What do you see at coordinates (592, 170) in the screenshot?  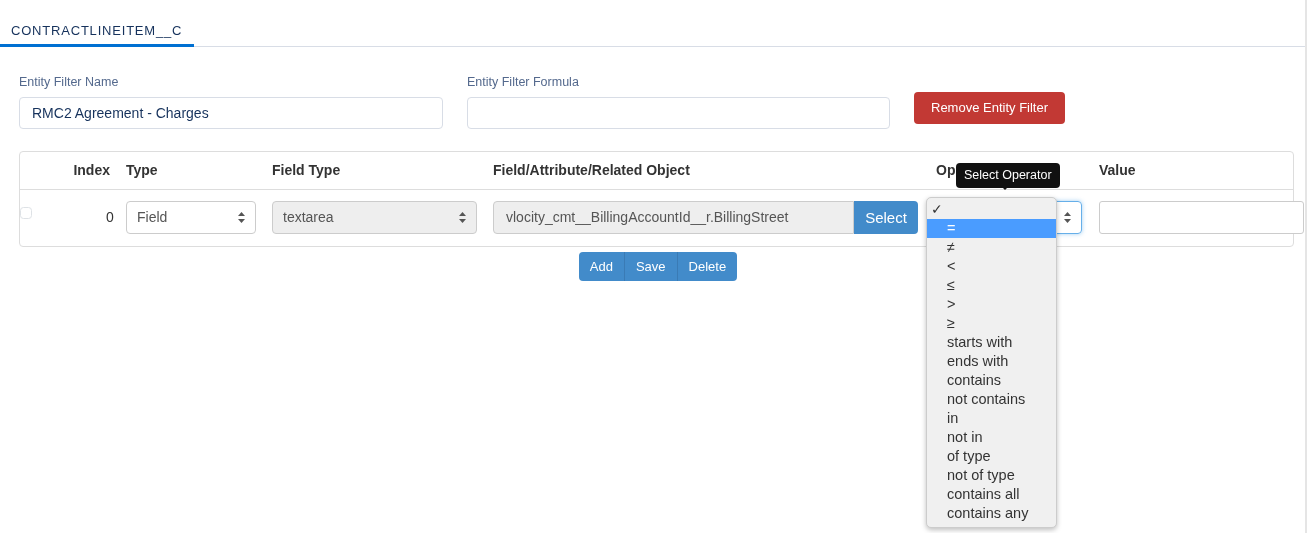 I see `column-header: Field/Attribute/Related Object` at bounding box center [592, 170].